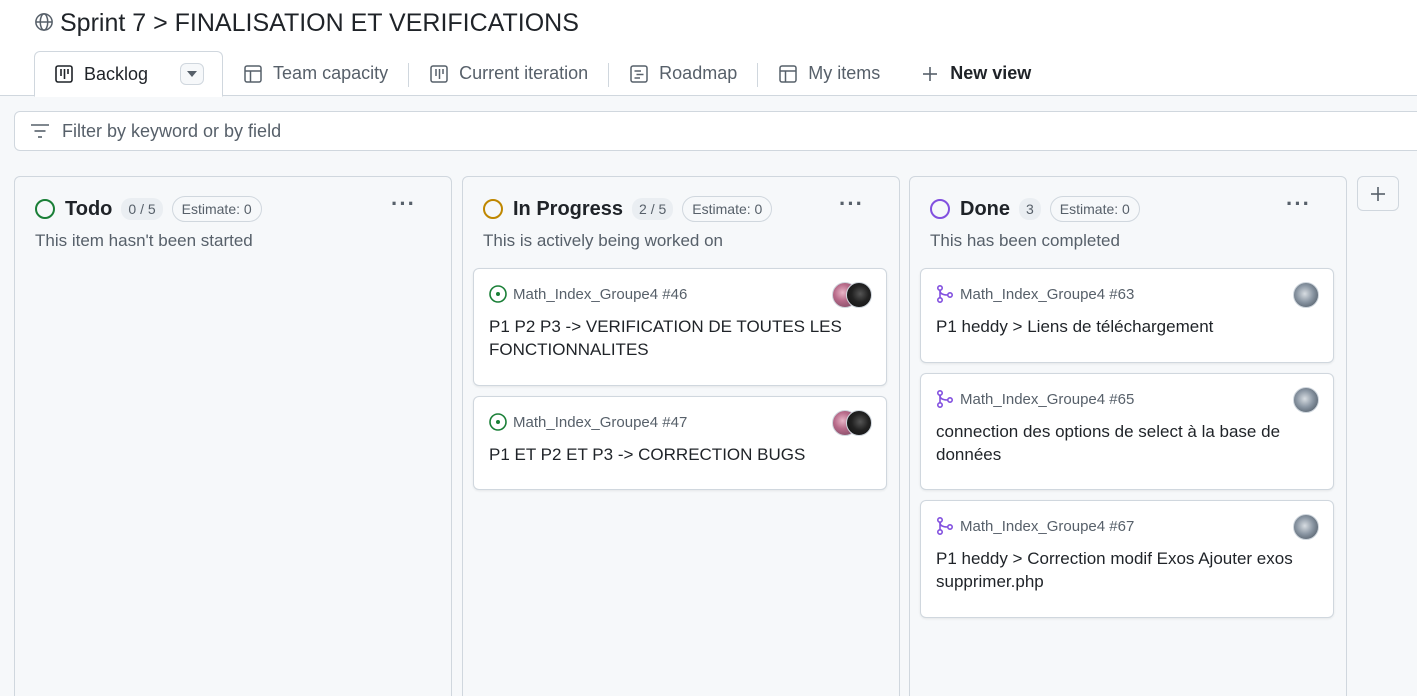 This screenshot has width=1417, height=696. I want to click on status-done-icon, so click(940, 209).